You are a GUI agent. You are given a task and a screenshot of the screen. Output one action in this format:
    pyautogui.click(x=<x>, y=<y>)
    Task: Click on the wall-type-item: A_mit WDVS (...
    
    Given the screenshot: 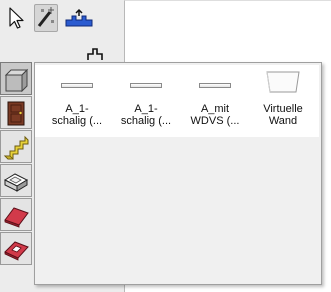 What is the action you would take?
    pyautogui.click(x=215, y=101)
    